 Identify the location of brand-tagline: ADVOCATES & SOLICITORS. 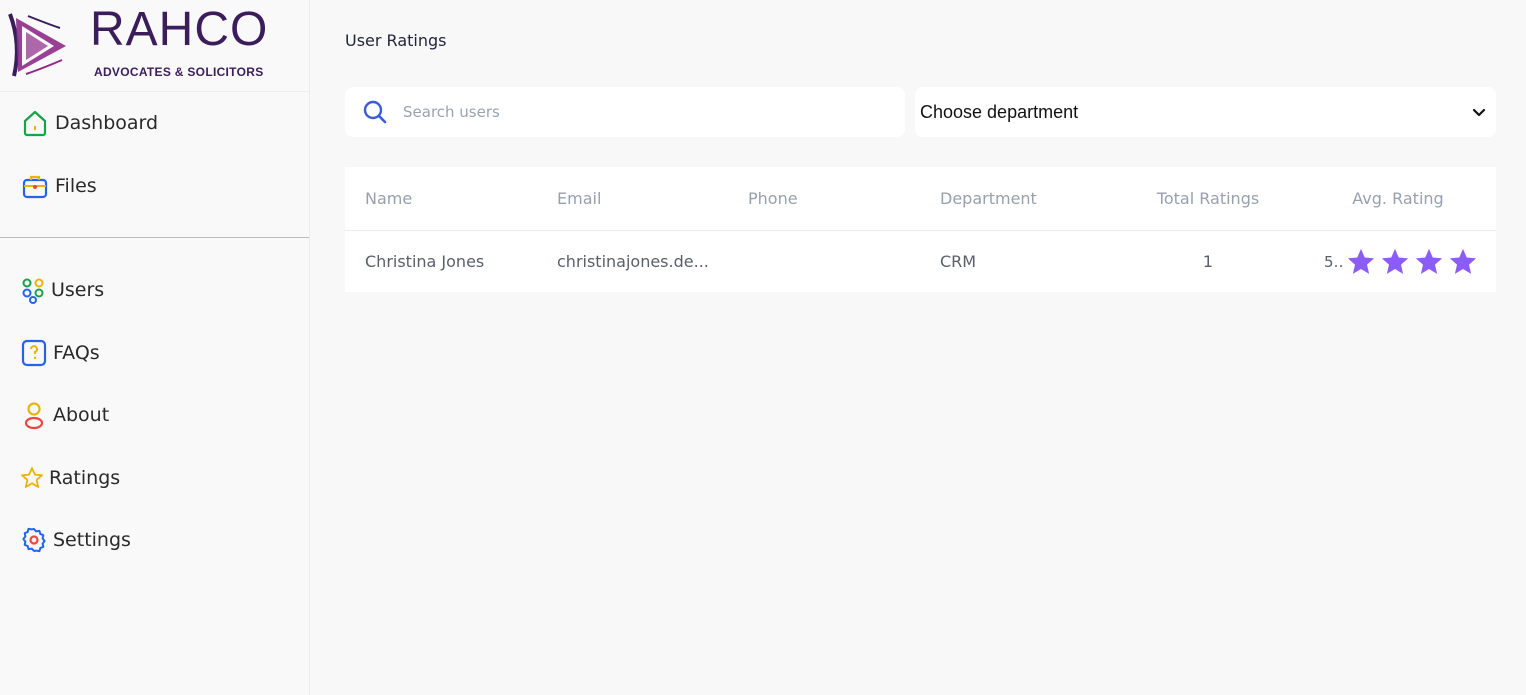
(179, 72).